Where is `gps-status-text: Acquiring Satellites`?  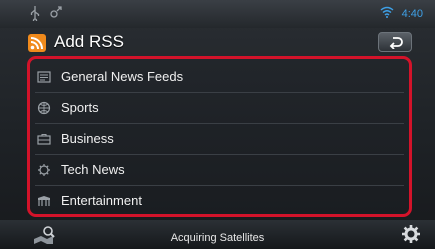
gps-status-text: Acquiring Satellites is located at coordinates (217, 238).